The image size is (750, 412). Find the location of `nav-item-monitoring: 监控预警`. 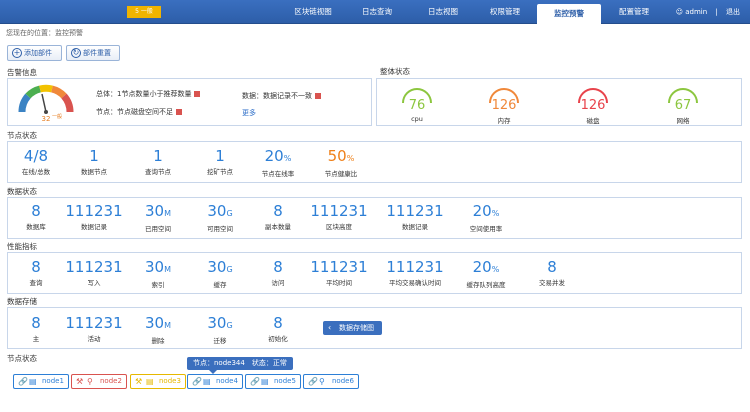

nav-item-monitoring: 监控预警 is located at coordinates (569, 14).